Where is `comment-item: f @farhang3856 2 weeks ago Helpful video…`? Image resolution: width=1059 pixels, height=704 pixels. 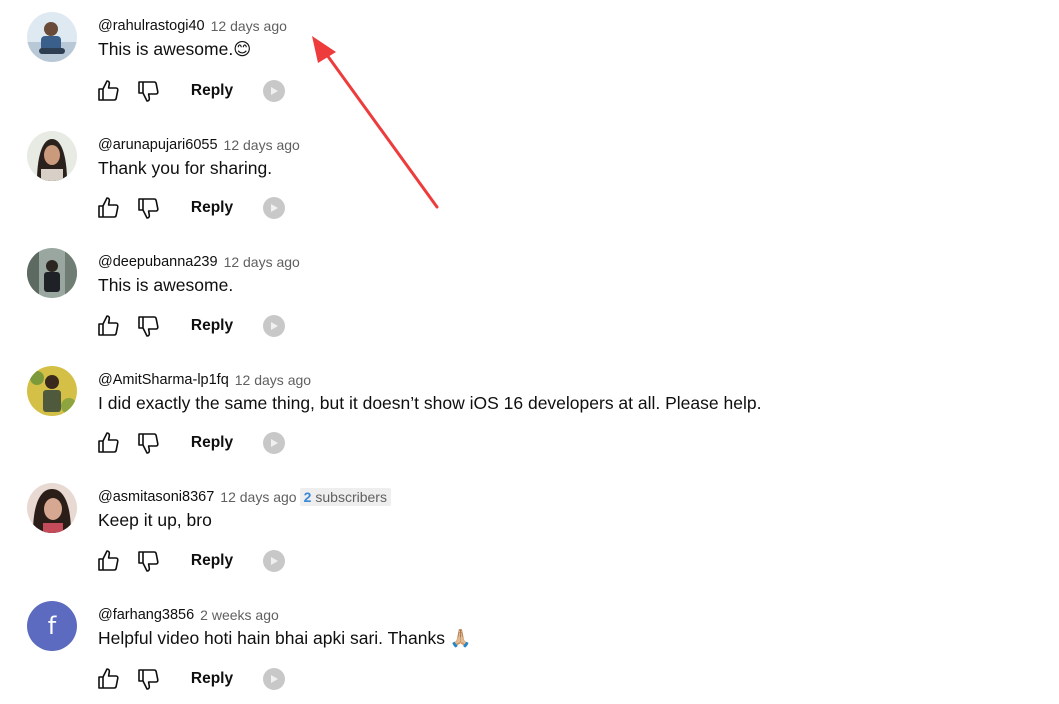
comment-item: f @farhang3856 2 weeks ago Helpful video… is located at coordinates (529, 652).